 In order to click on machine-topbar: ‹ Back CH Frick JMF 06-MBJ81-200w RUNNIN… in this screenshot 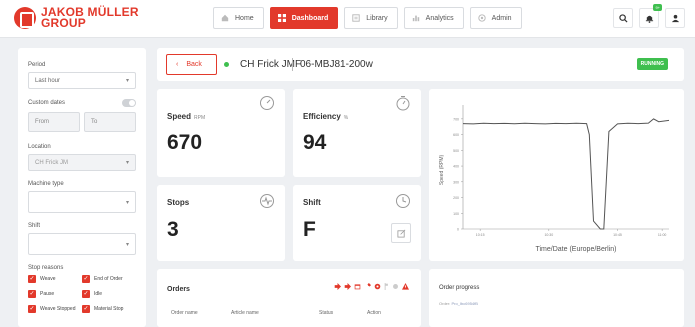, I will do `click(420, 64)`.